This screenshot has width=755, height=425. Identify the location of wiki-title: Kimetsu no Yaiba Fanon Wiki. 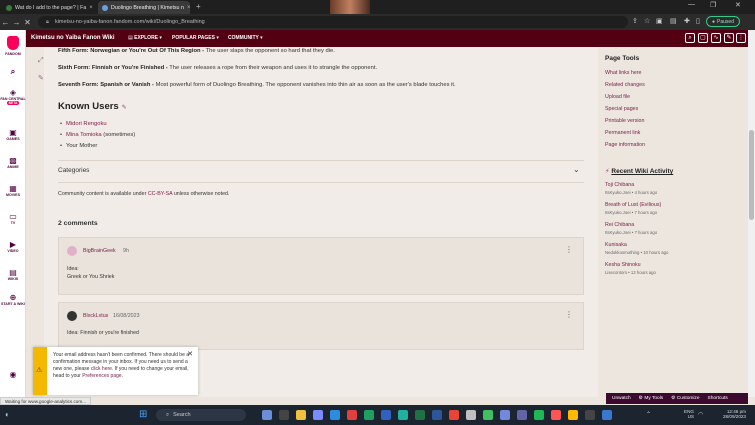
(73, 38).